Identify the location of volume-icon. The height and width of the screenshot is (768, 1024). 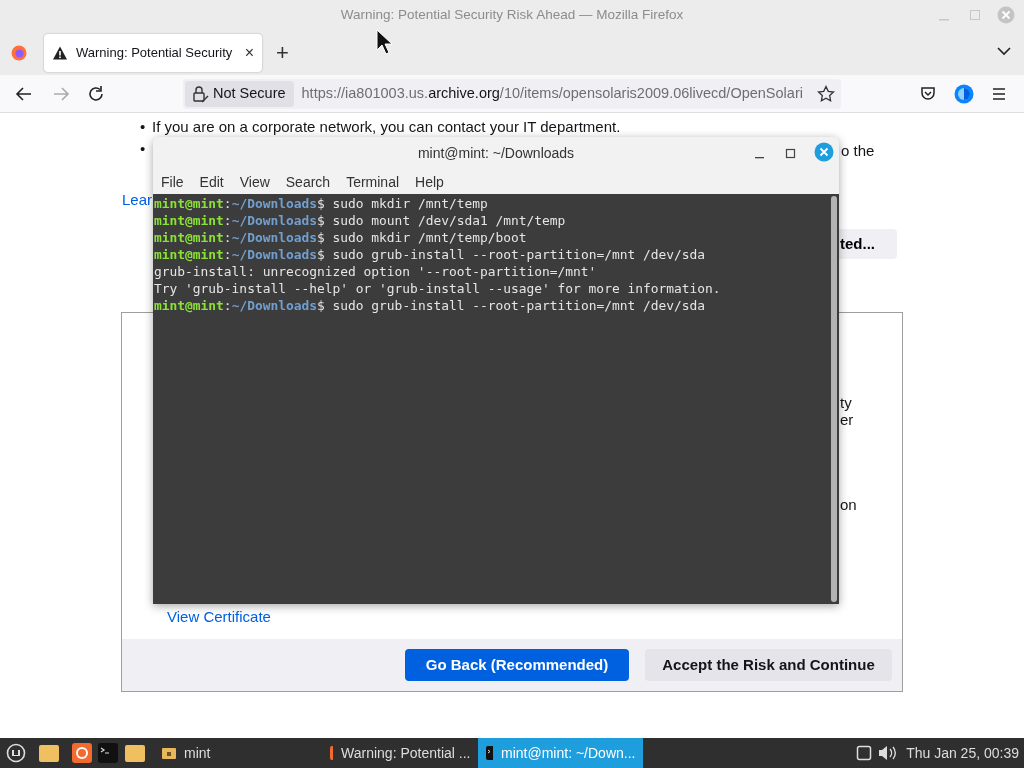
(888, 753).